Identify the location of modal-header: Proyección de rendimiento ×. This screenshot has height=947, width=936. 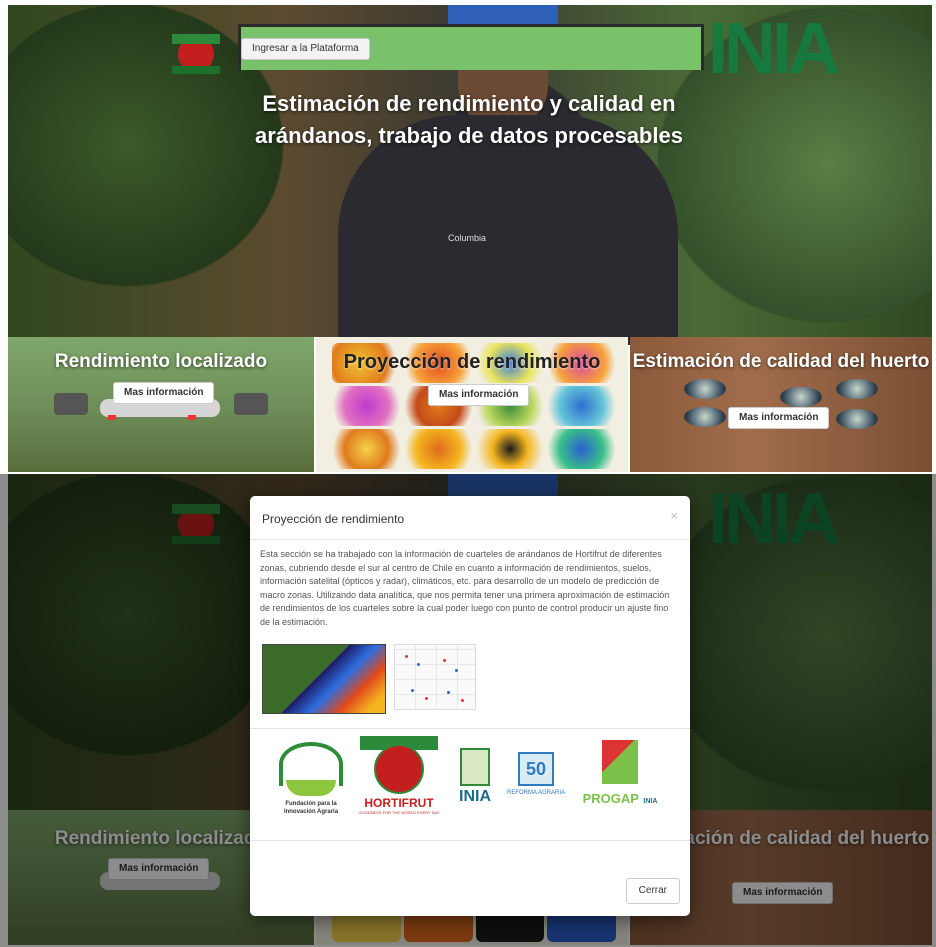
(470, 518).